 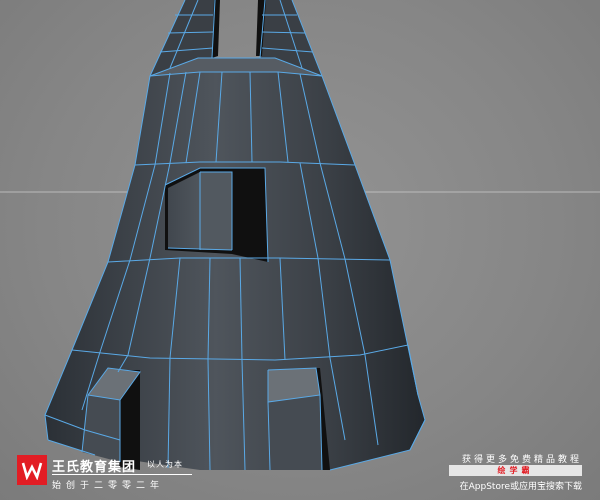 I want to click on brand-subline: 始创于二零零二年, so click(x=108, y=486).